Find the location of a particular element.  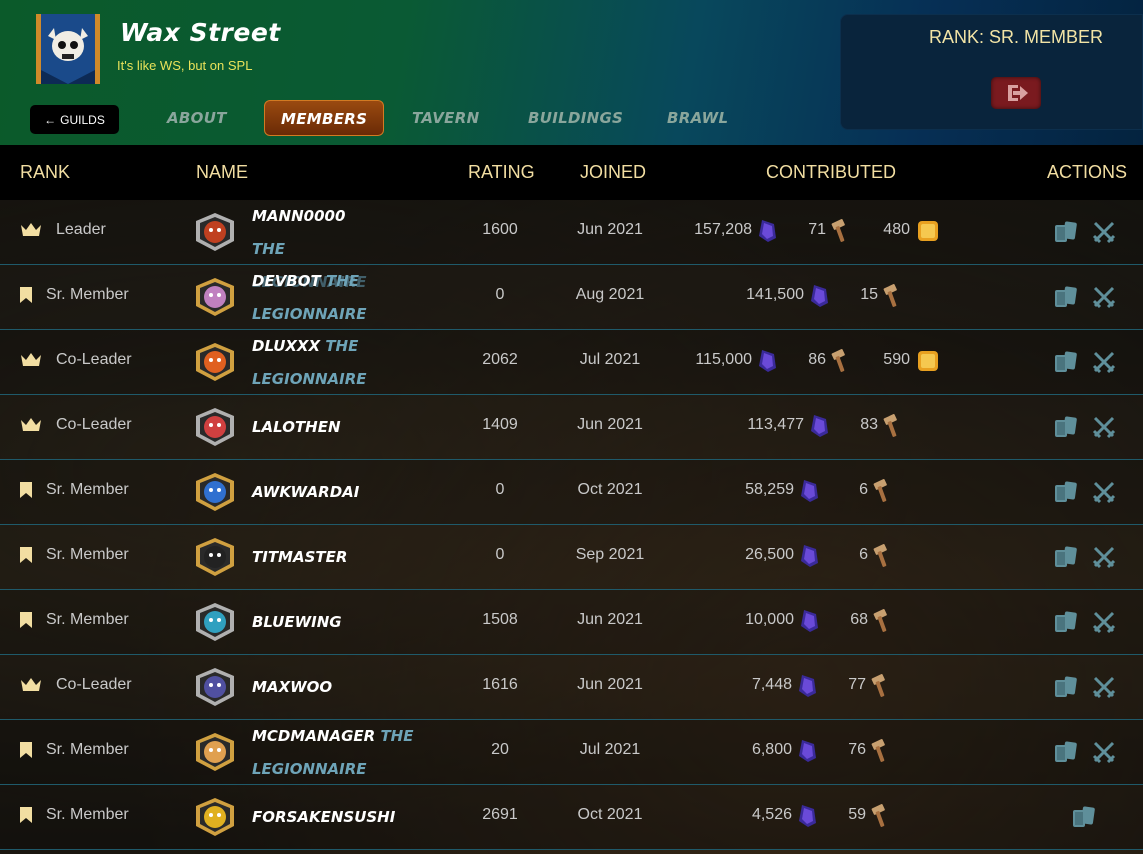

column-rank: RANK is located at coordinates (45, 172).